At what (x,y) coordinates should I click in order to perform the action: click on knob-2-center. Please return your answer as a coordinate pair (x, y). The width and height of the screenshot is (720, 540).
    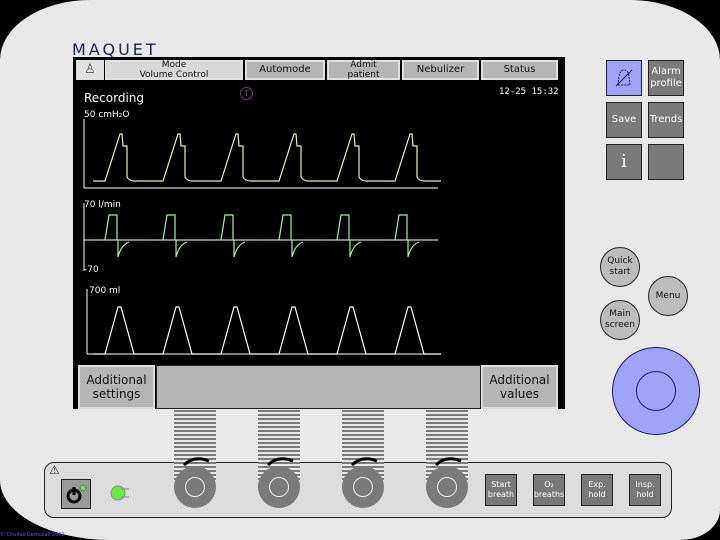
    Looking at the image, I should click on (279, 487).